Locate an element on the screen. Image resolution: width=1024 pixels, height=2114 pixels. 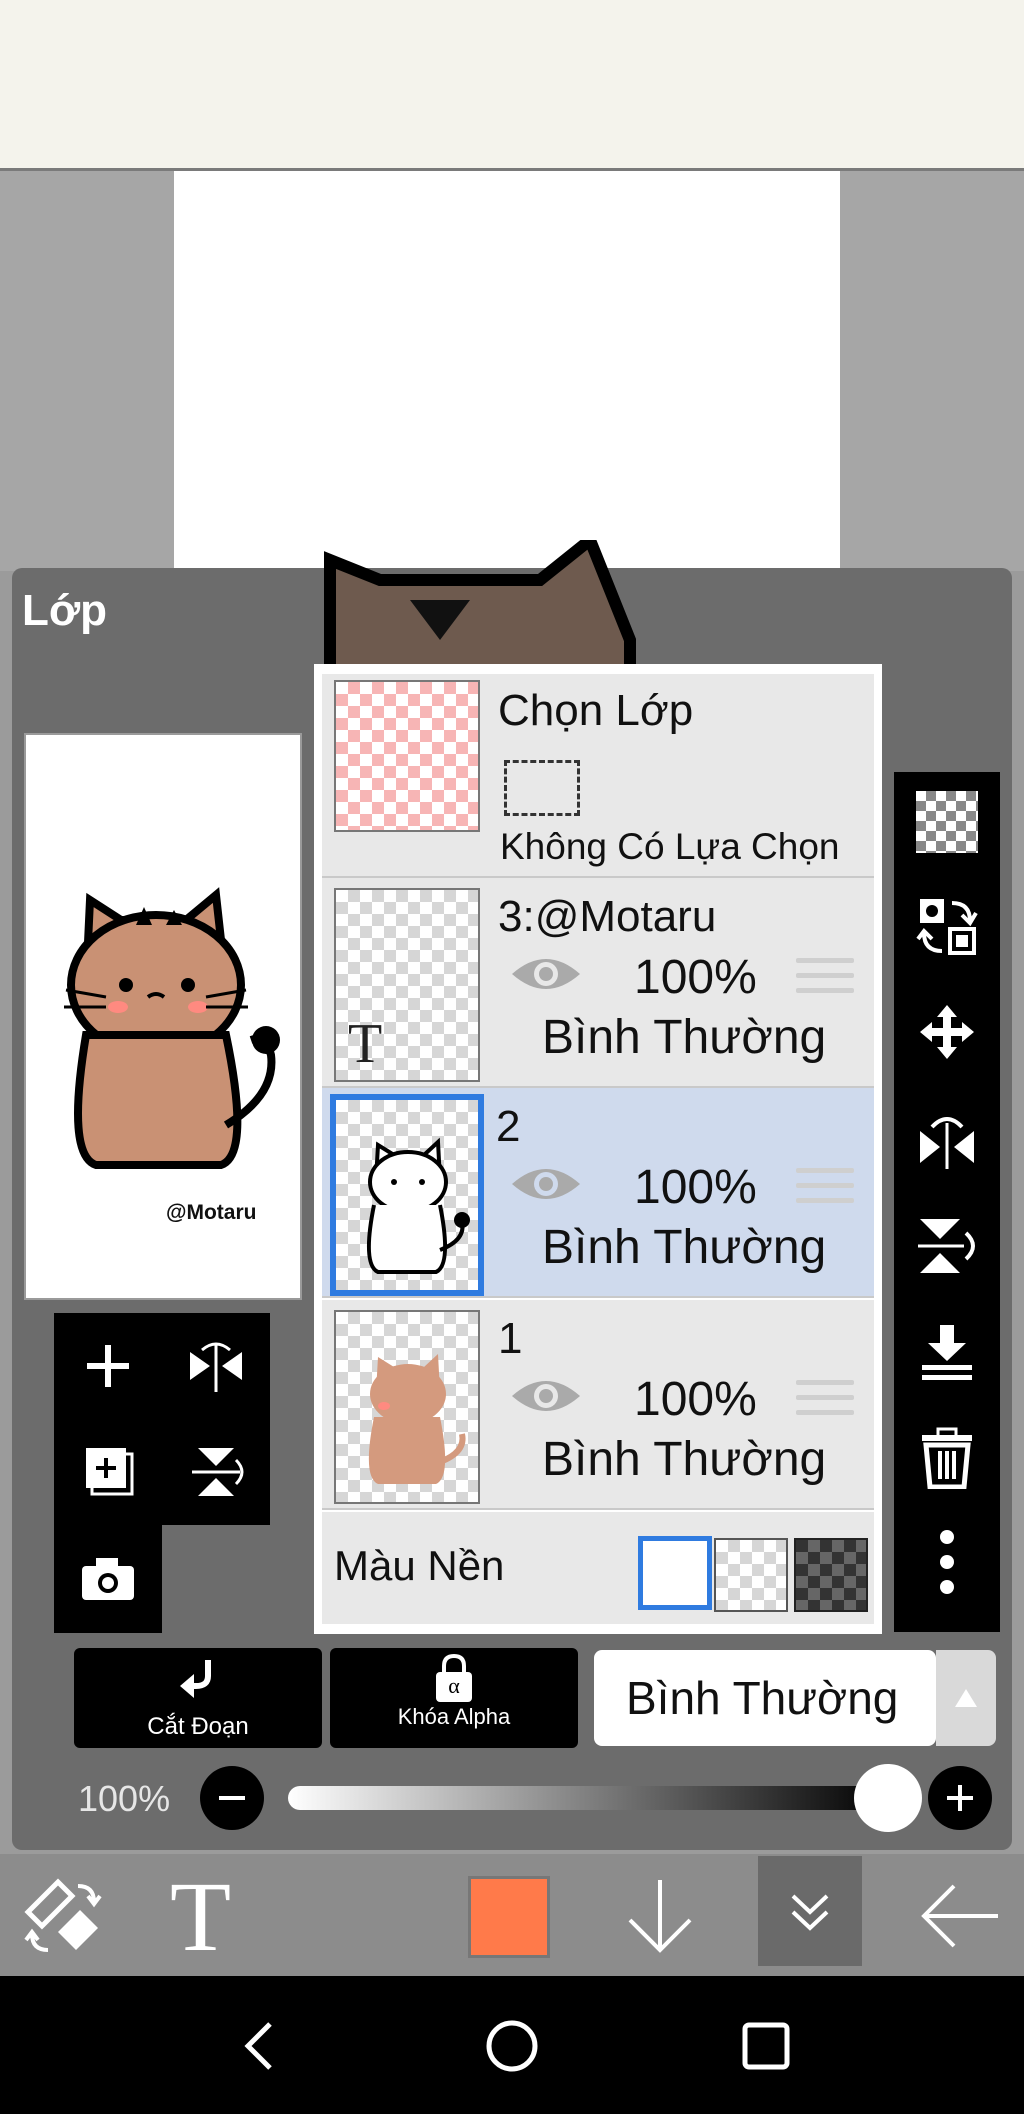
clipping-arrow-icon is located at coordinates (195, 1679).